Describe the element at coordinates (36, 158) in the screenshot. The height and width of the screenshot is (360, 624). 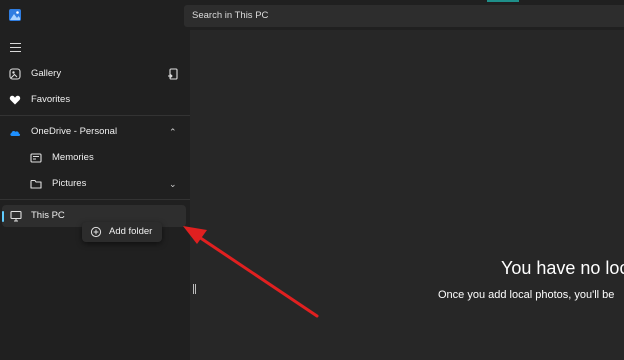
I see `memories-icon` at that location.